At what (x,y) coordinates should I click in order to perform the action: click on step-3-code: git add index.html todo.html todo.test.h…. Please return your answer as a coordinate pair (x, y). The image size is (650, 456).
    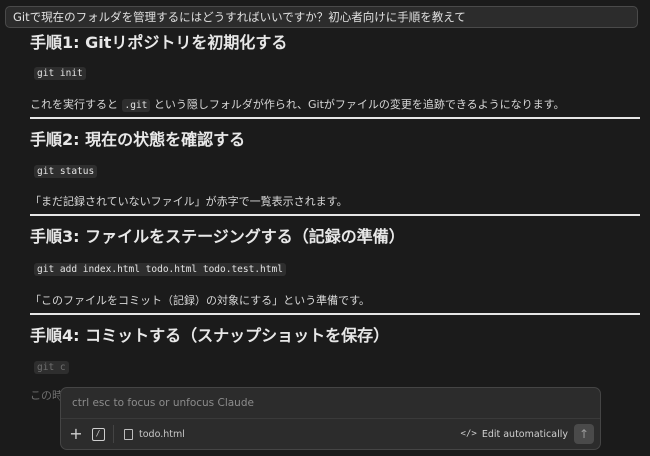
    Looking at the image, I should click on (160, 269).